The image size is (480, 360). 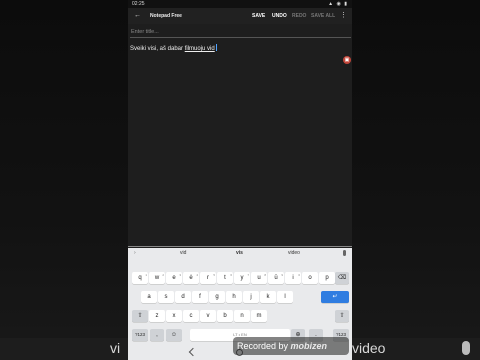 What do you see at coordinates (235, 48) in the screenshot?
I see `note-body-input: Sveiki visi, aš dabar filmuoju vid` at bounding box center [235, 48].